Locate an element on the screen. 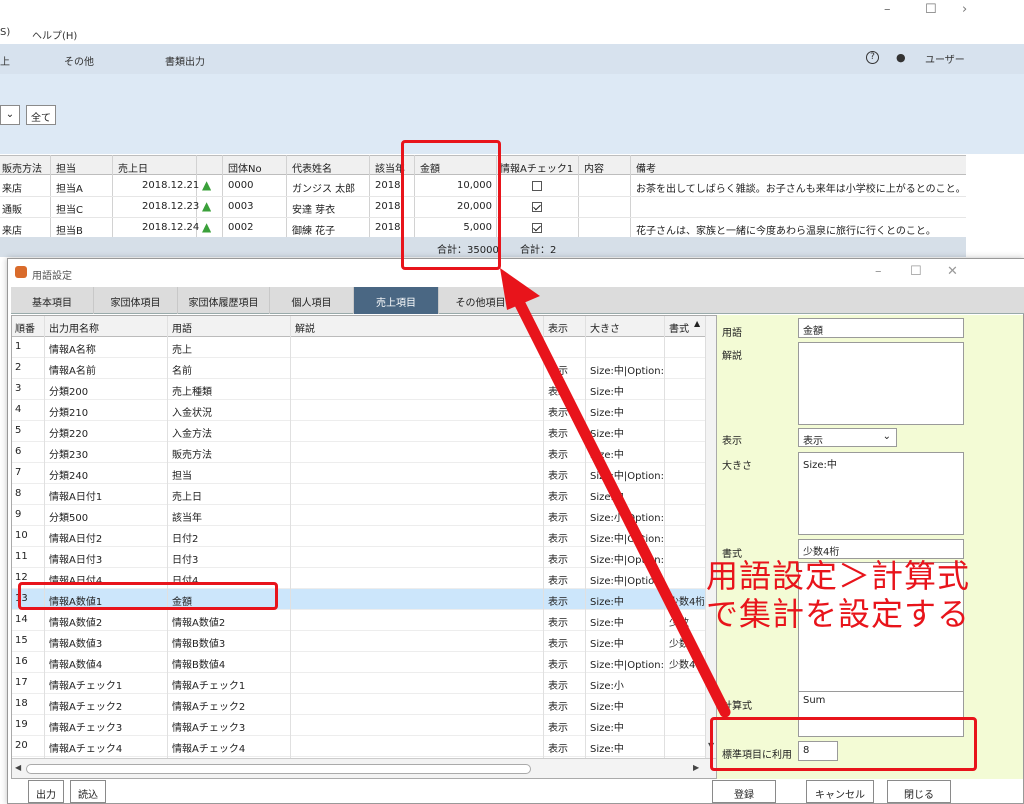 This screenshot has width=1024, height=804. col-header: 出力用名称 is located at coordinates (74, 327).